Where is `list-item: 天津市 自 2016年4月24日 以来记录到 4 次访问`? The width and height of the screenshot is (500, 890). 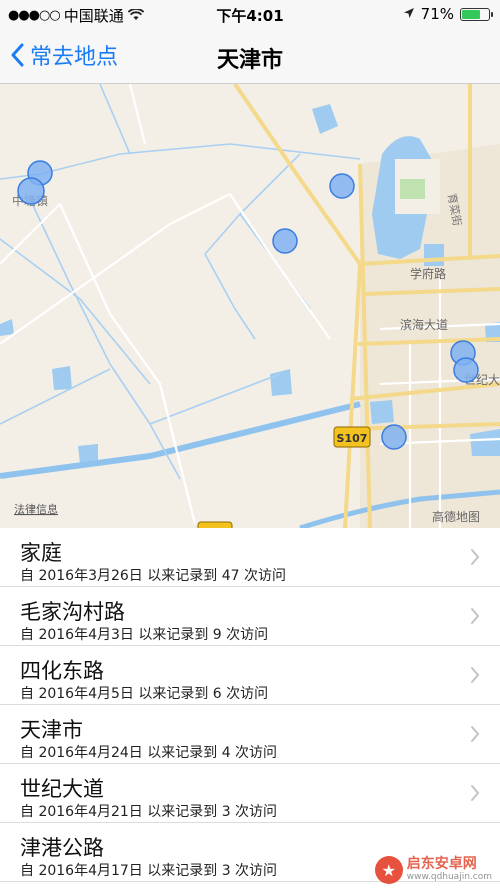
list-item: 天津市 自 2016年4月24日 以来记录到 4 次访问 is located at coordinates (250, 734).